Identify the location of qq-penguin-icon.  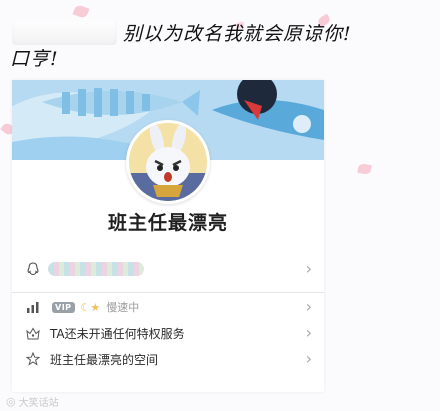
(33, 269).